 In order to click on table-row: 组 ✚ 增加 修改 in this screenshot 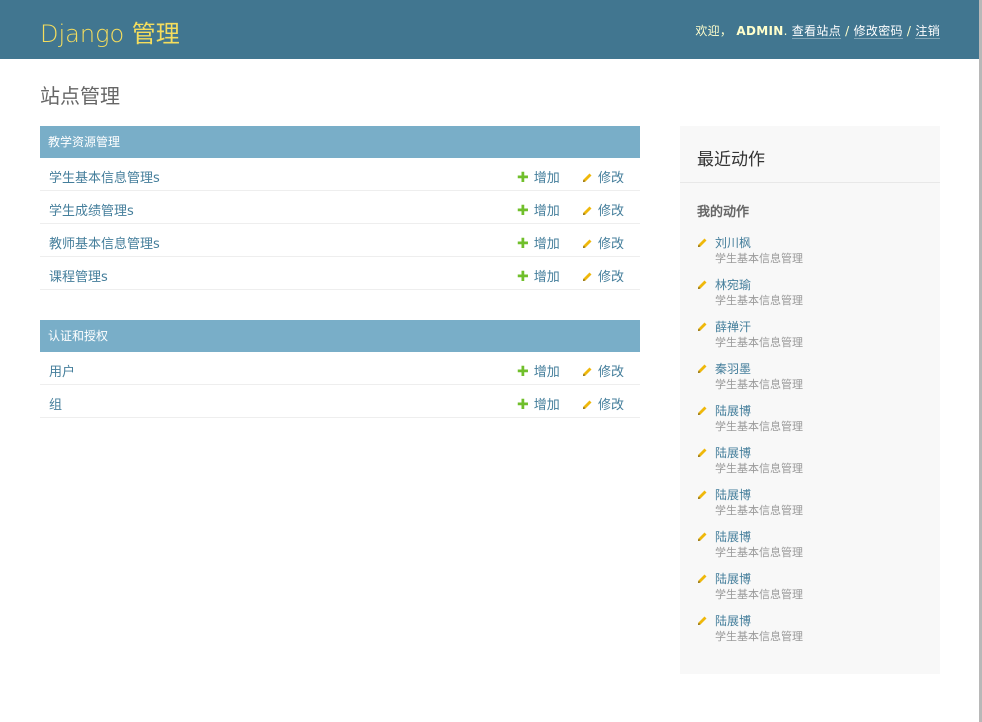, I will do `click(340, 401)`.